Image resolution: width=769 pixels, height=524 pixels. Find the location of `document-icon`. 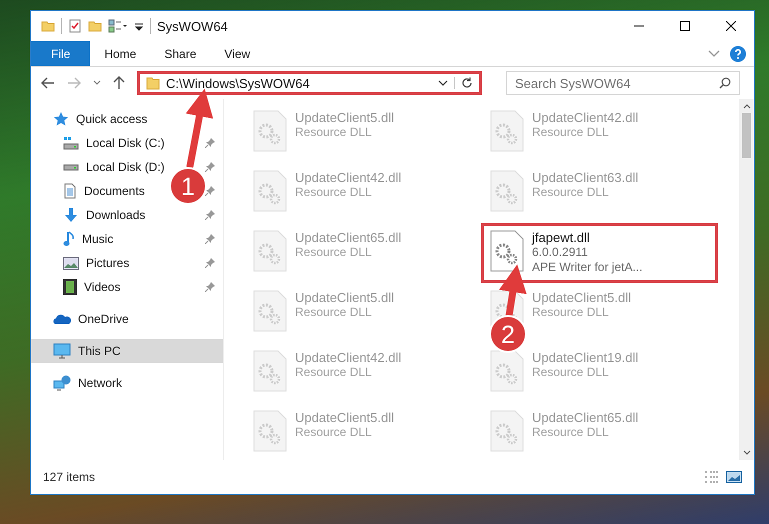

document-icon is located at coordinates (70, 191).